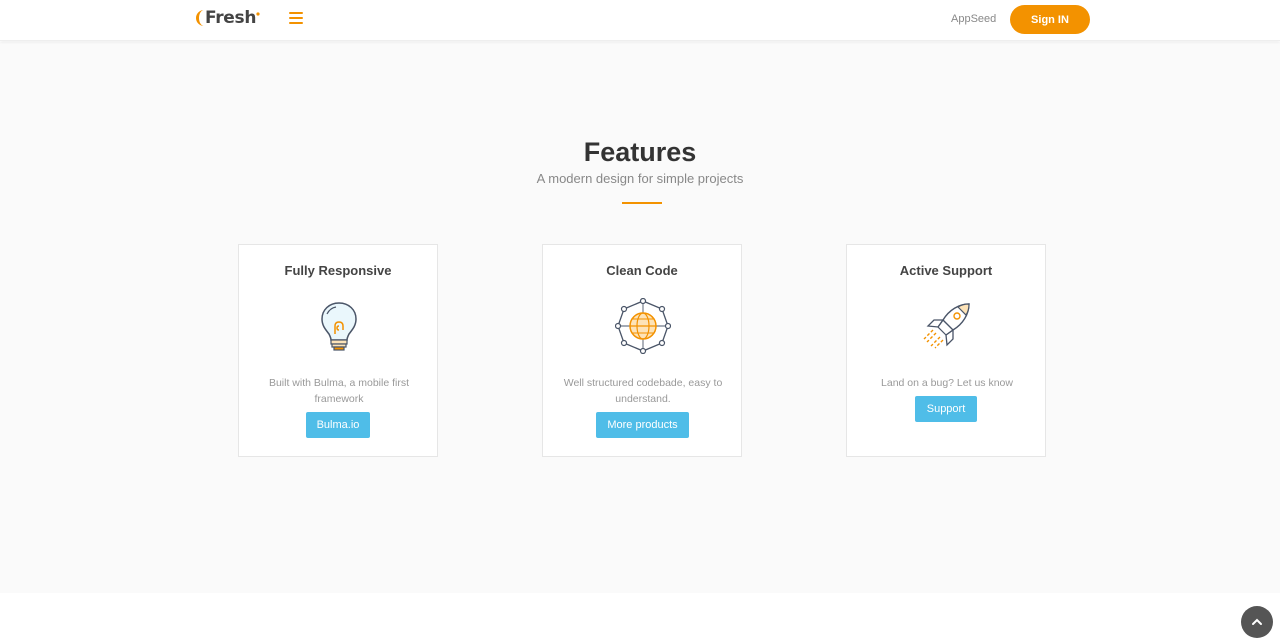 The height and width of the screenshot is (640, 1280). What do you see at coordinates (643, 326) in the screenshot?
I see `globe-network-icon` at bounding box center [643, 326].